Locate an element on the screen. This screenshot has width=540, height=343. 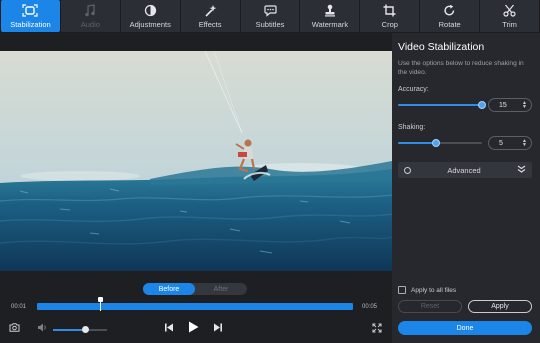
tab-audio: Audio is located at coordinates (90, 16).